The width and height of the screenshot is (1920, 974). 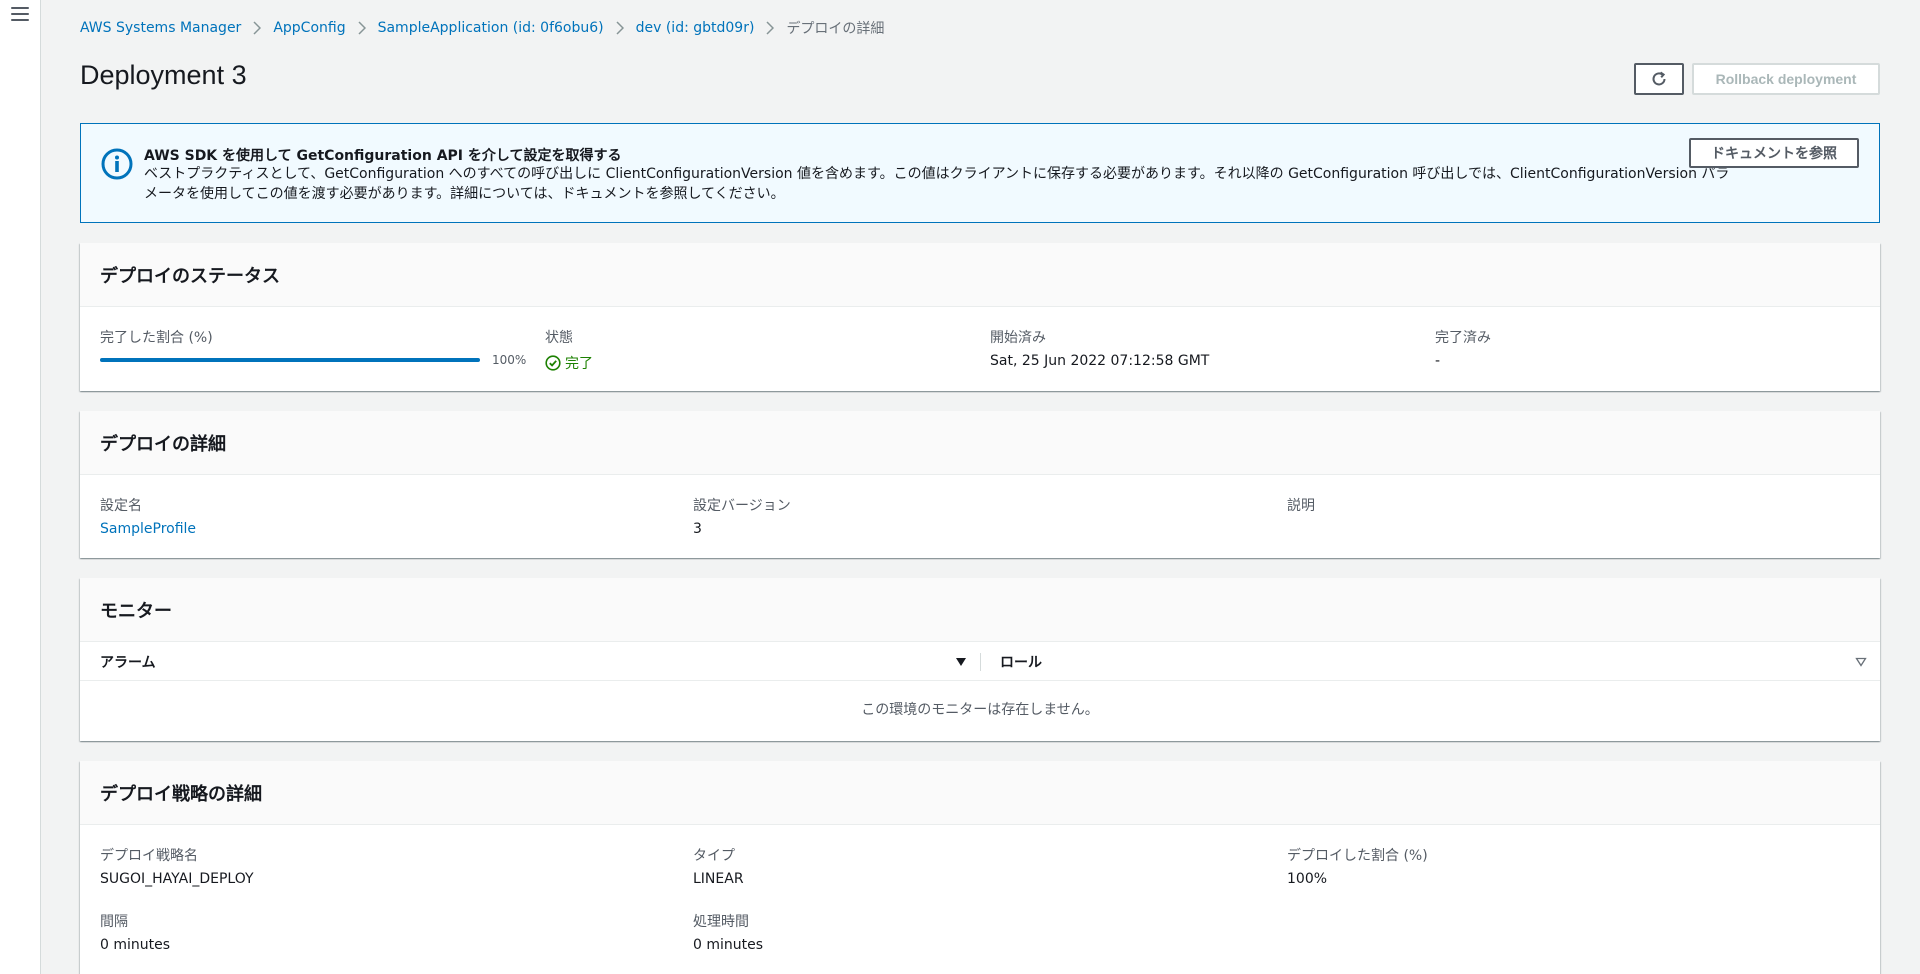 I want to click on header-actions: Rollback deployment, so click(x=1757, y=79).